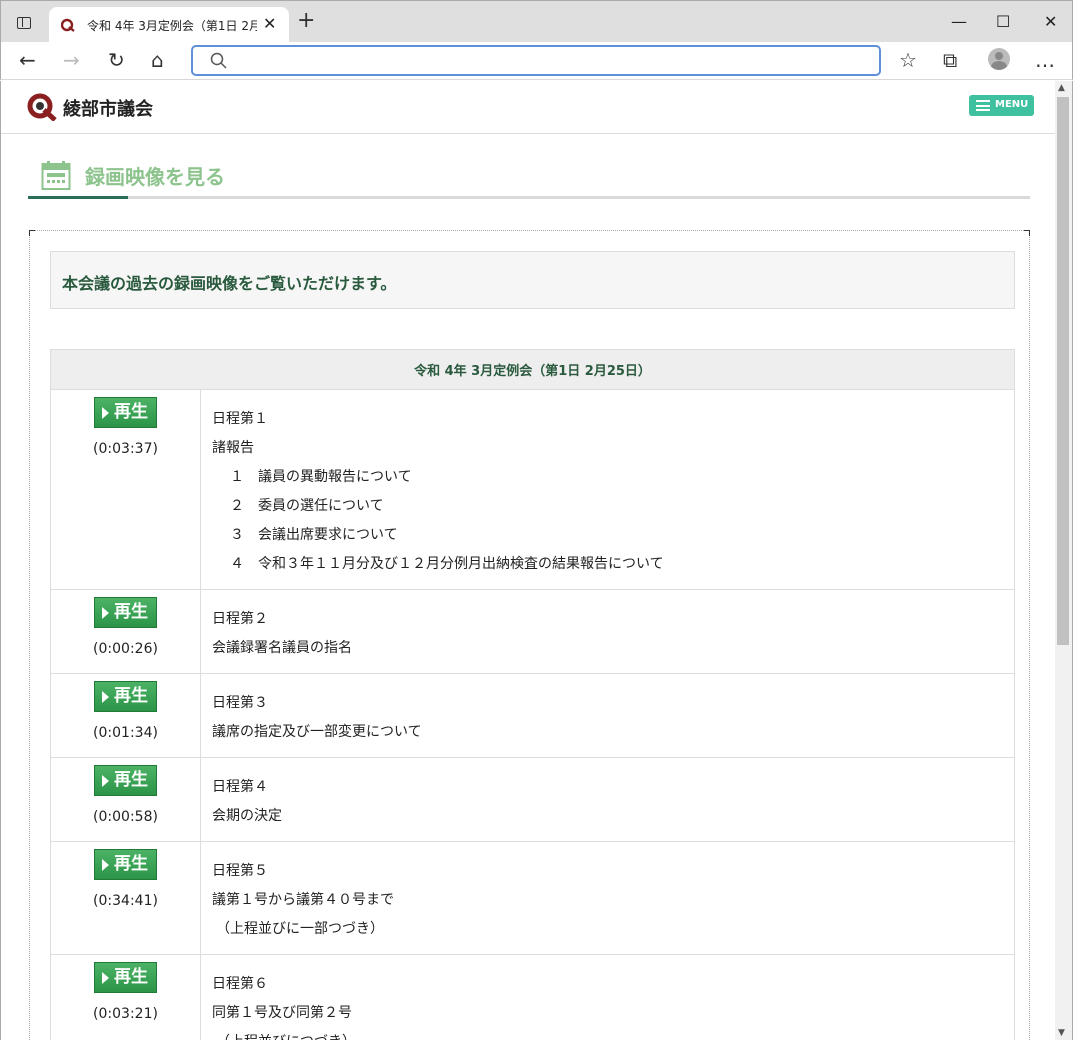  Describe the element at coordinates (125, 631) in the screenshot. I see `play-cell: 再生 (0:00:26)` at that location.